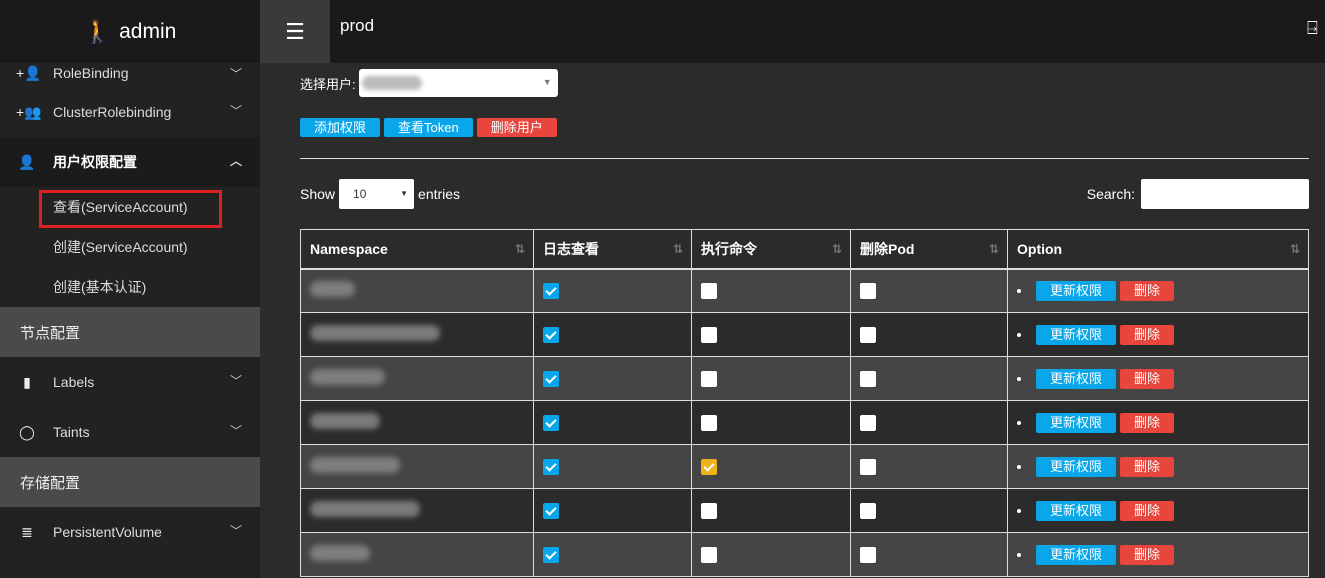  Describe the element at coordinates (130, 482) in the screenshot. I see `section-storage-config: 存储配置` at that location.